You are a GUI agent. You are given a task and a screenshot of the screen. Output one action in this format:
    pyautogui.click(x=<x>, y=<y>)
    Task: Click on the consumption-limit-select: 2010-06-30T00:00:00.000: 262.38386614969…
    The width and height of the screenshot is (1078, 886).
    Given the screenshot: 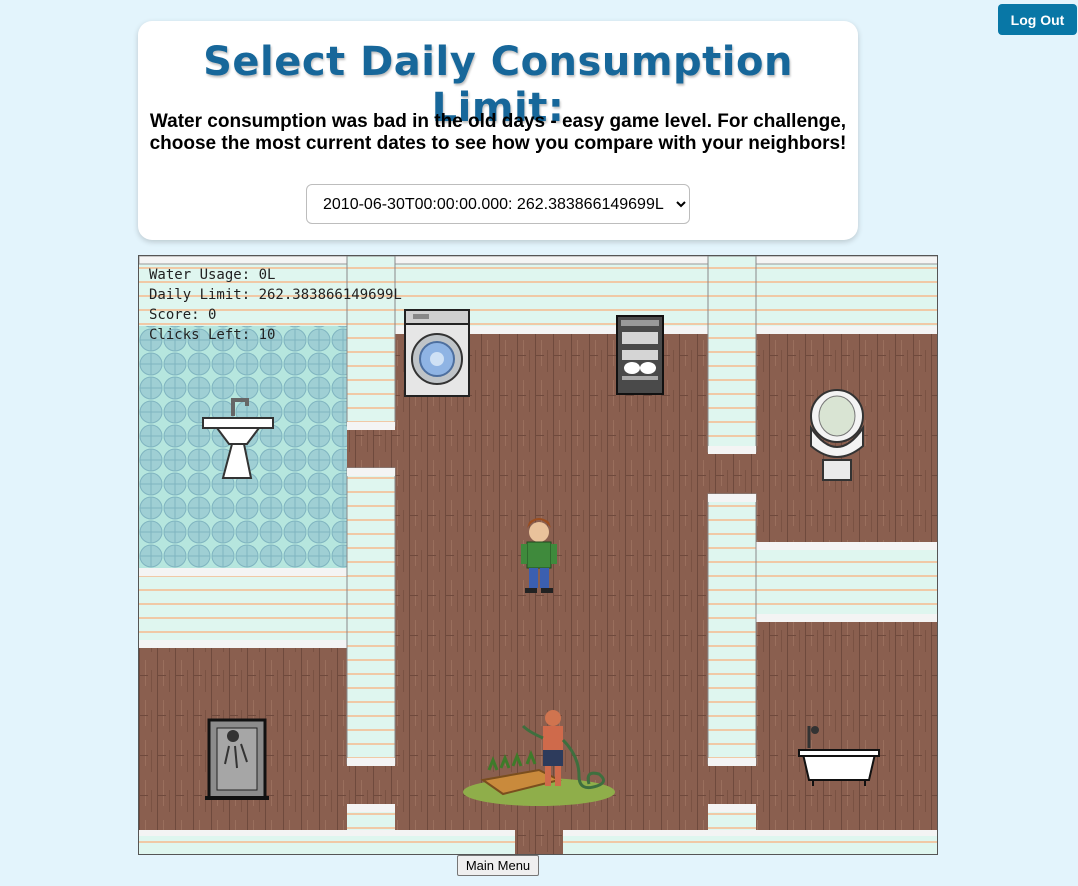 What is the action you would take?
    pyautogui.click(x=498, y=204)
    